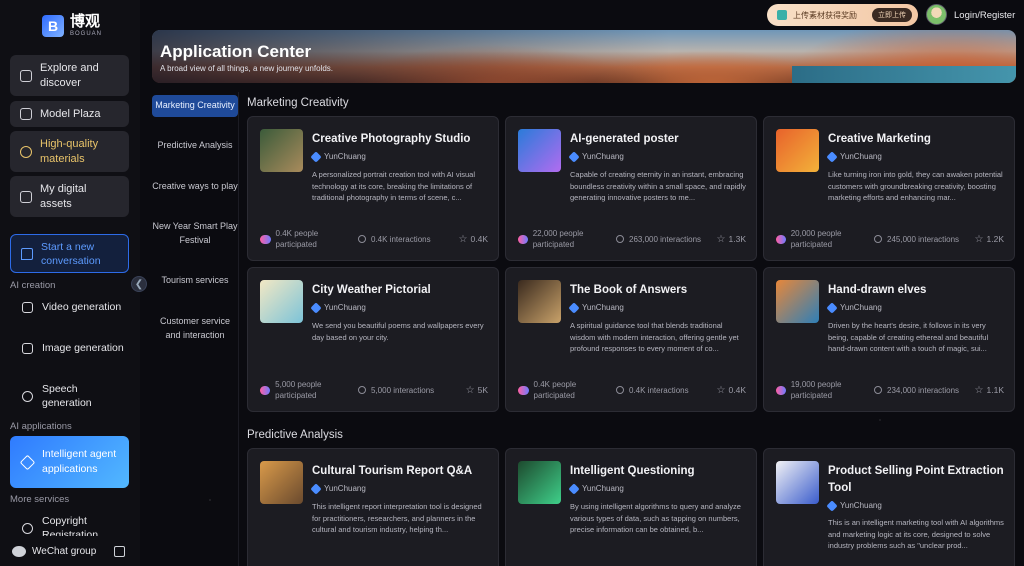  What do you see at coordinates (67, 396) in the screenshot?
I see `sidebar-item-label: Speech generation` at bounding box center [67, 396].